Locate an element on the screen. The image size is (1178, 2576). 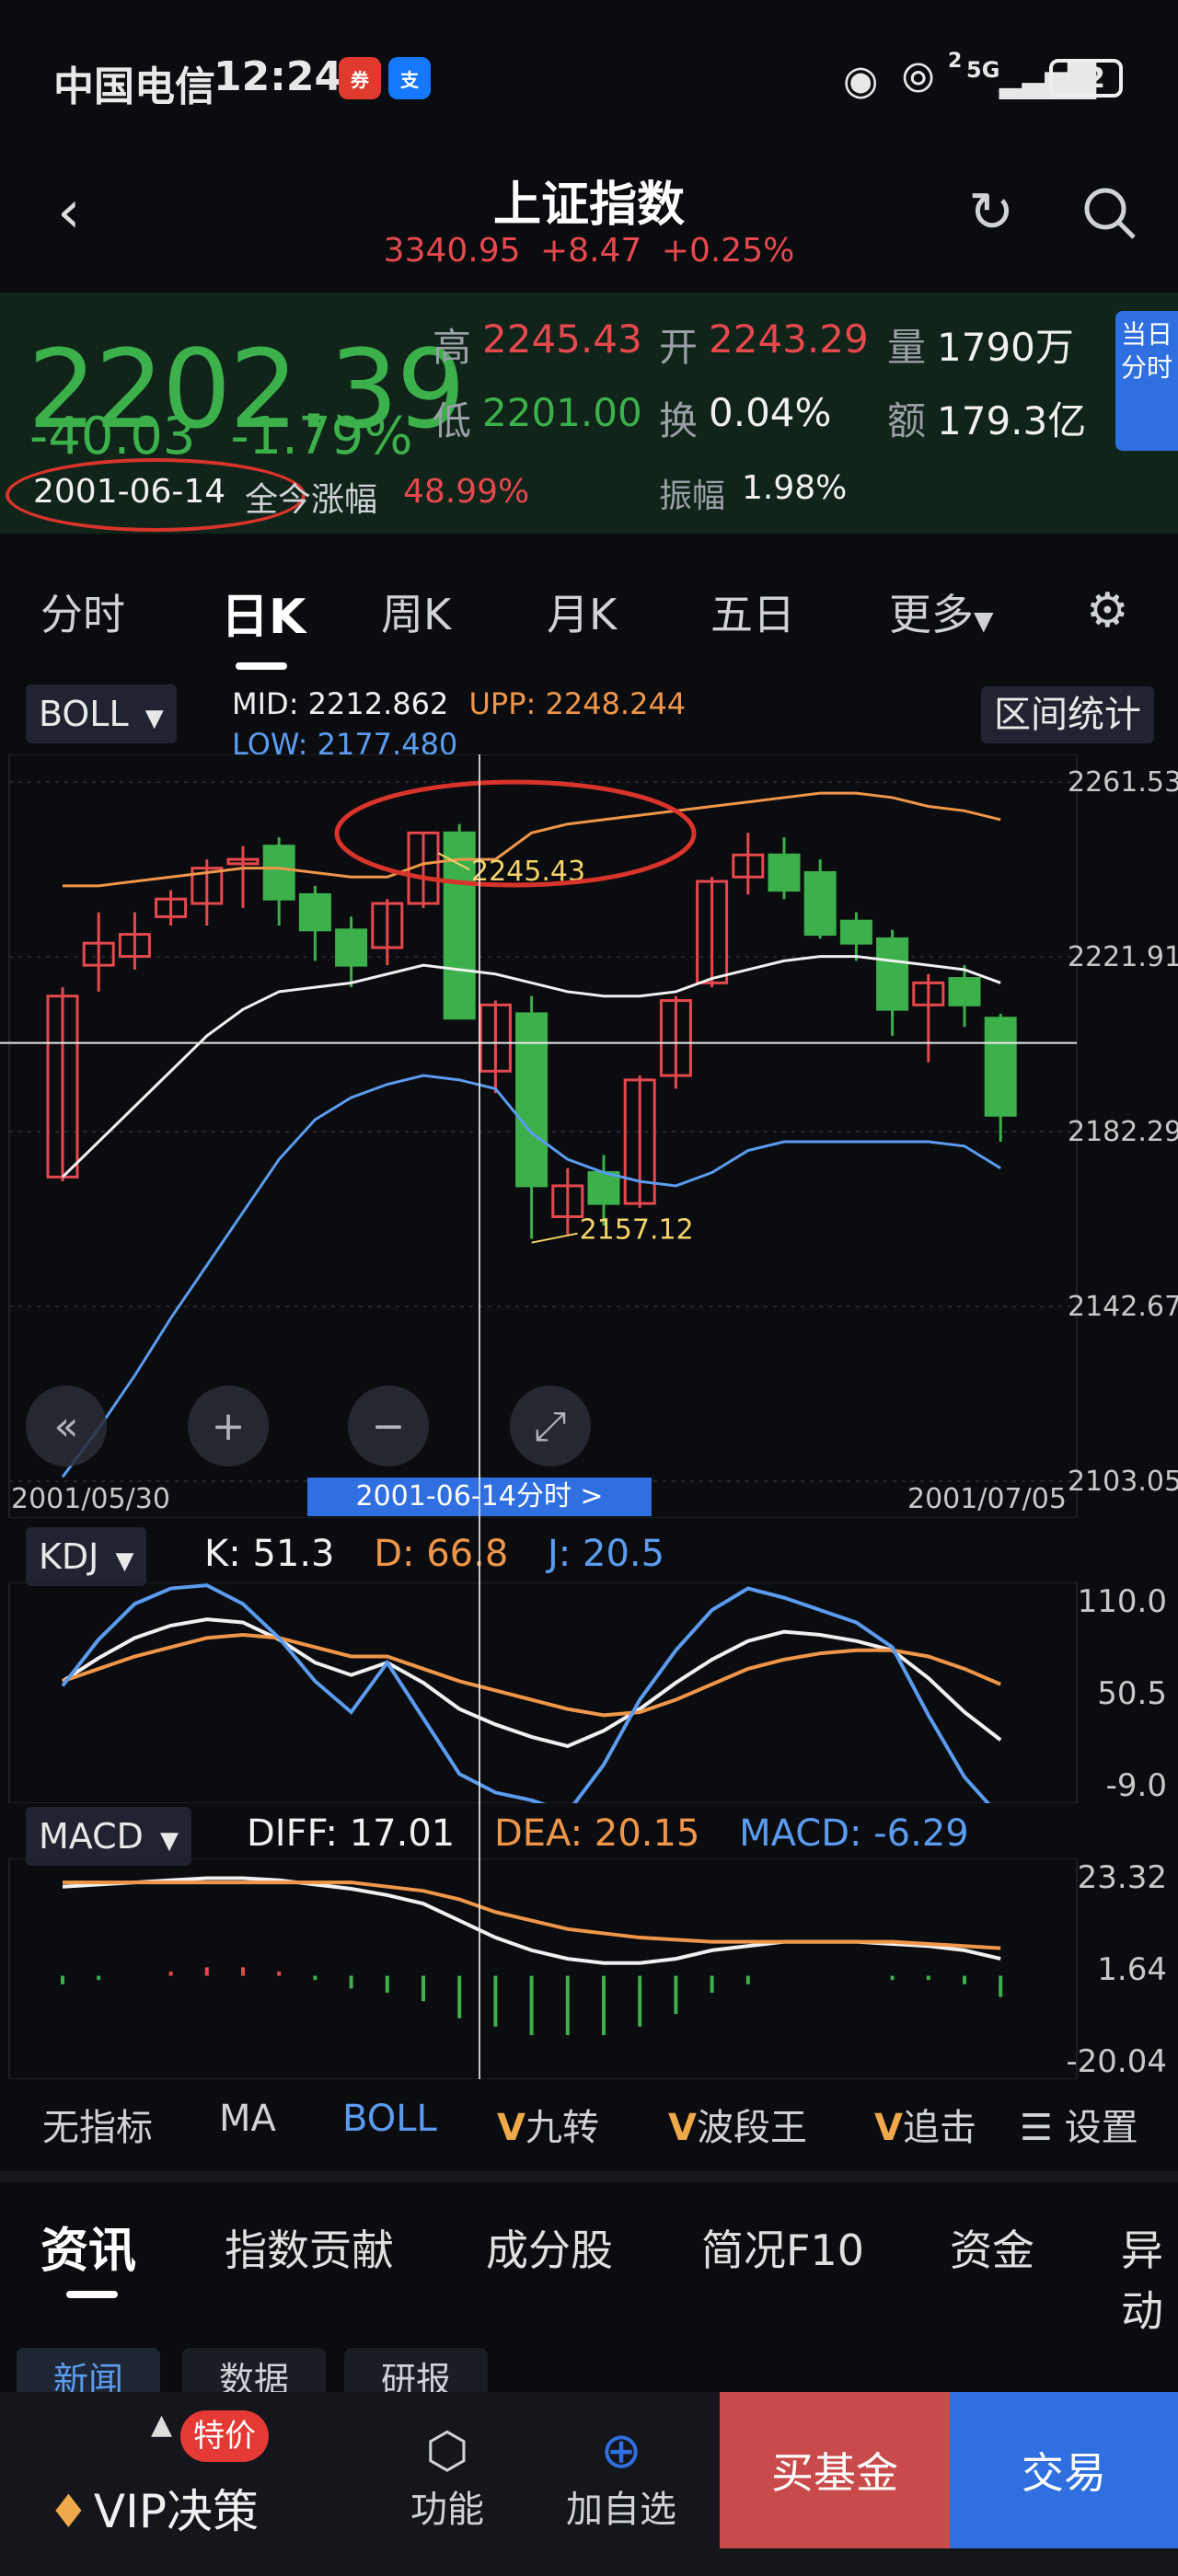
y-tick-label: 110.0 is located at coordinates (1122, 1601).